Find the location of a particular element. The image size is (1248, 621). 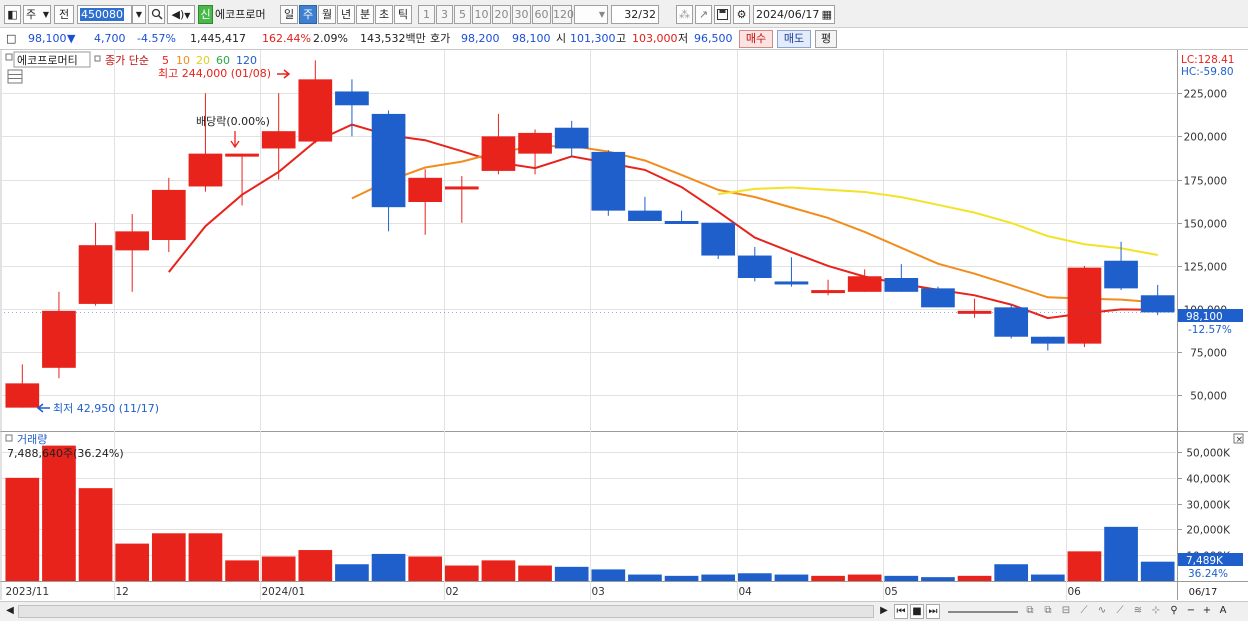

new-badge: 신 is located at coordinates (205, 14).